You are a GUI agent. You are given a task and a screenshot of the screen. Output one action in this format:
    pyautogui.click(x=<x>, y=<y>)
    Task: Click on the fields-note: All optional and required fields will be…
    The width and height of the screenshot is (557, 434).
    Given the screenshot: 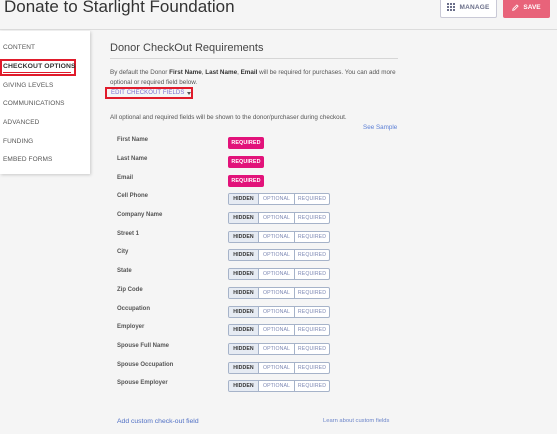 What is the action you would take?
    pyautogui.click(x=228, y=117)
    